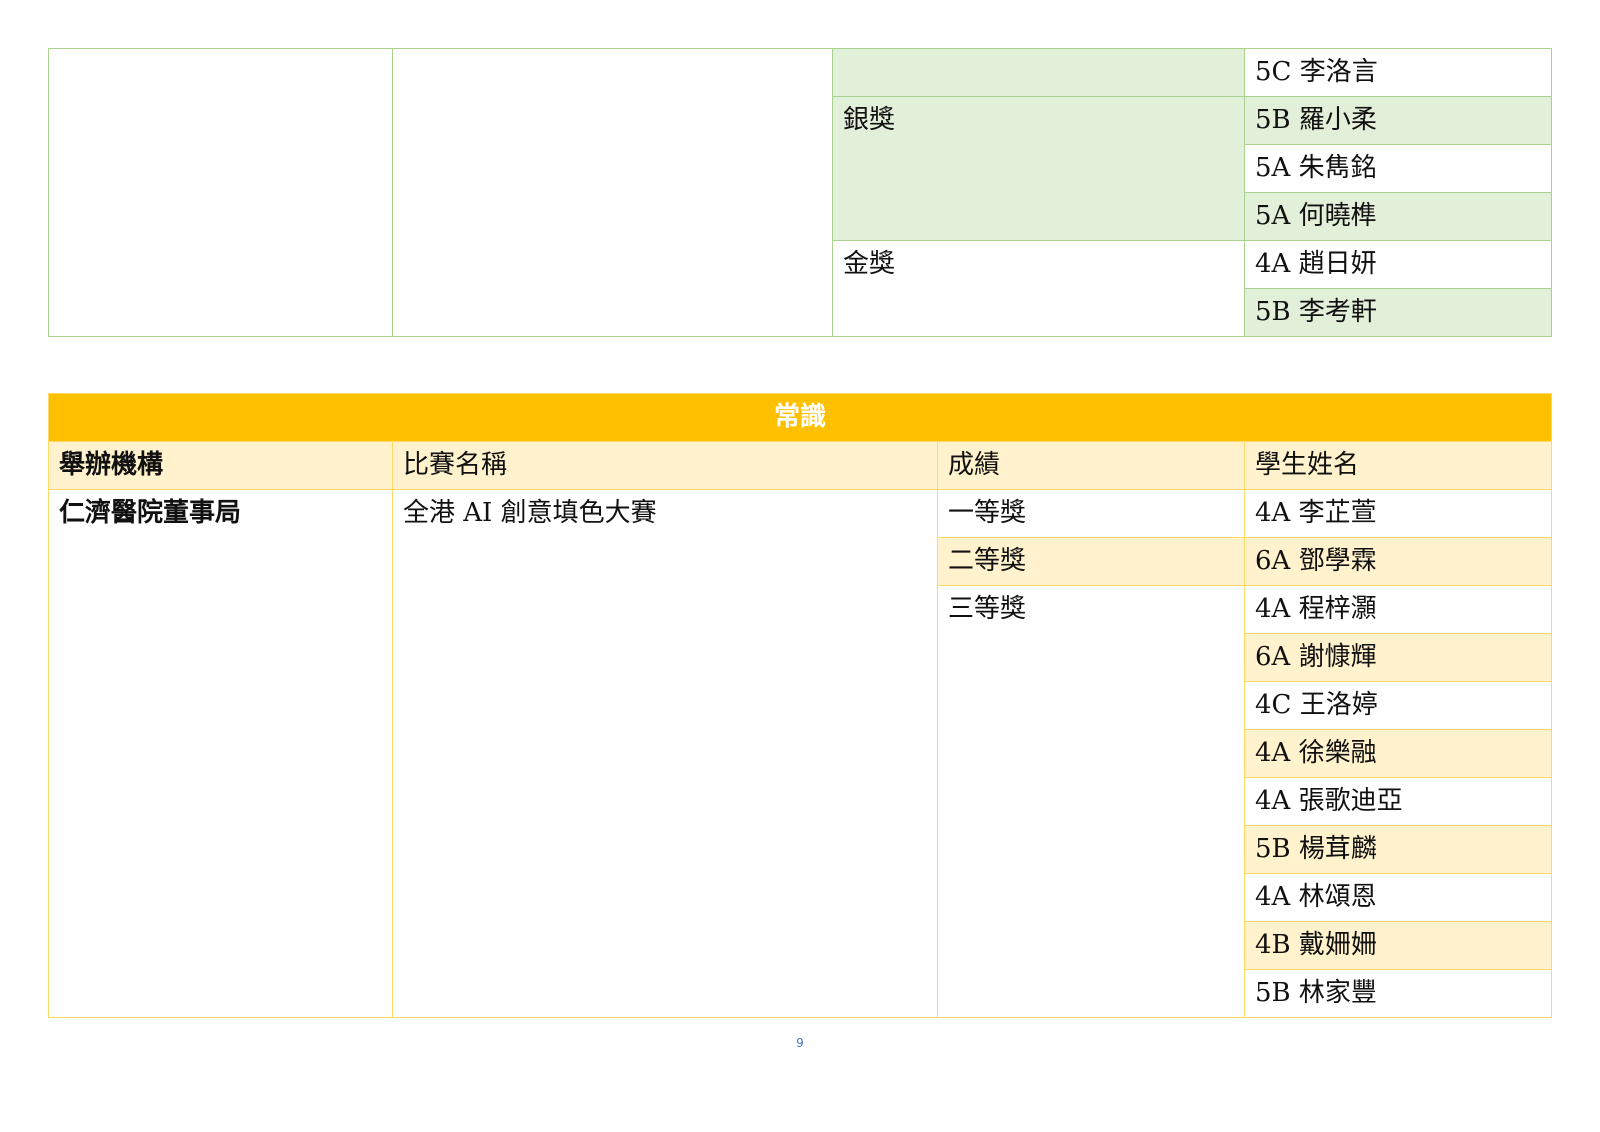  Describe the element at coordinates (1398, 945) in the screenshot. I see `student-cell: 4B 戴姍姍` at that location.